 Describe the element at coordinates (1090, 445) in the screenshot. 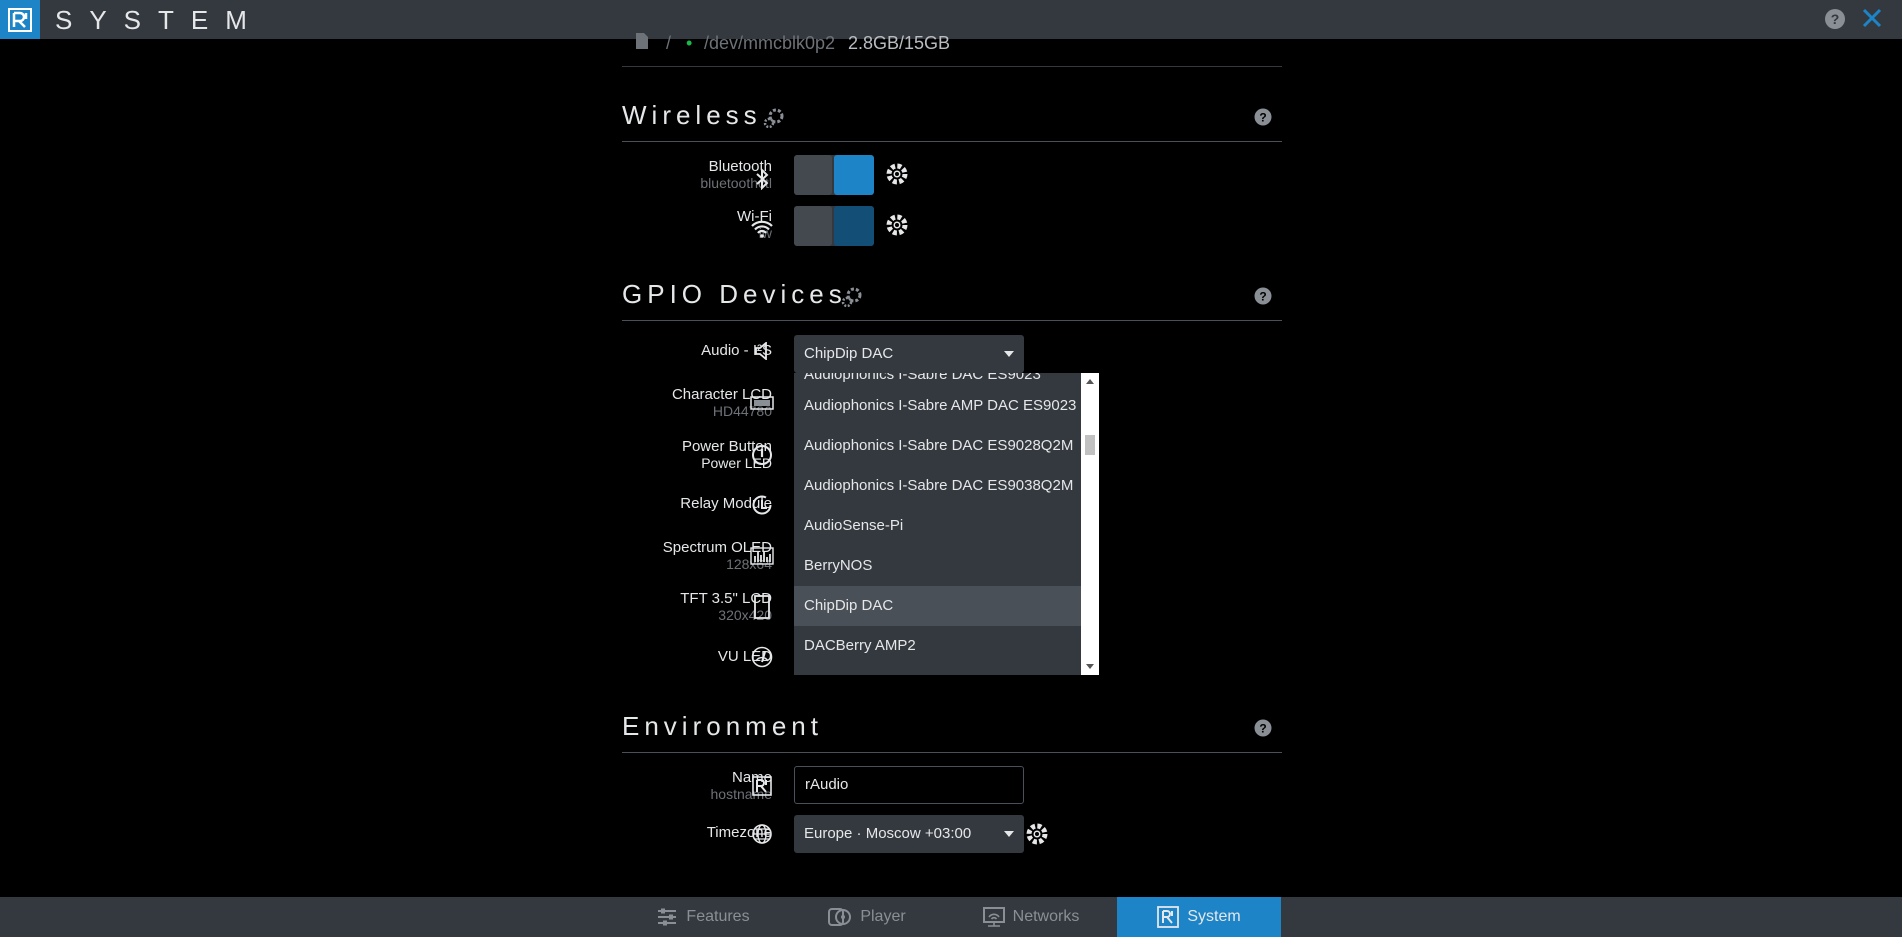

I see `scrollbar-thumb` at that location.